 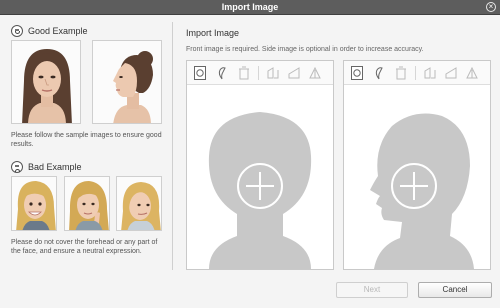 I want to click on title-bar: Import Image ×, so click(x=250, y=7).